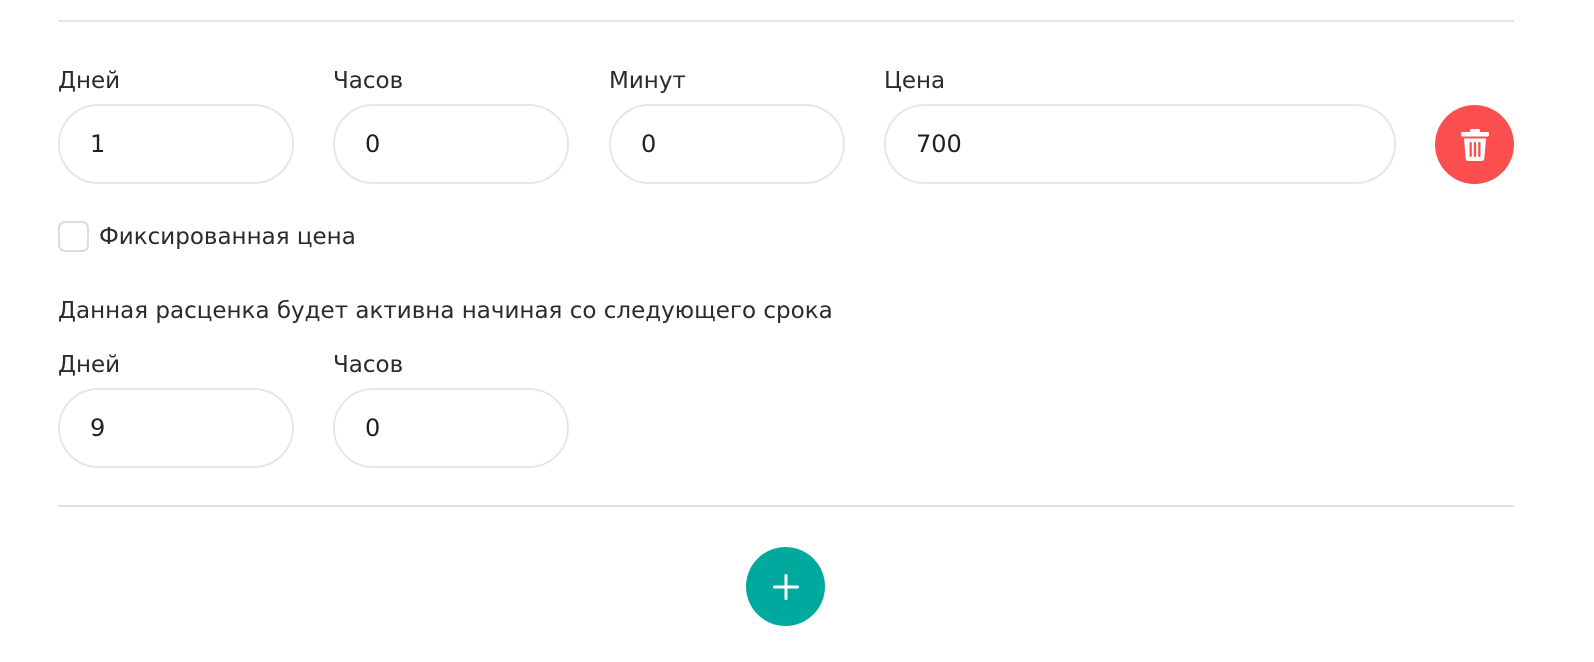 This screenshot has width=1594, height=662. I want to click on hours-label: Часов, so click(368, 81).